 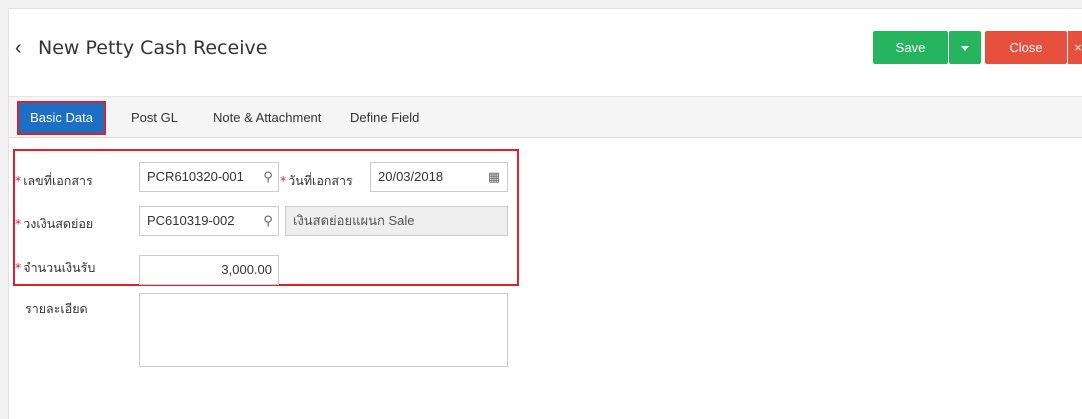 What do you see at coordinates (153, 48) in the screenshot?
I see `page-title: New Petty Cash Receive` at bounding box center [153, 48].